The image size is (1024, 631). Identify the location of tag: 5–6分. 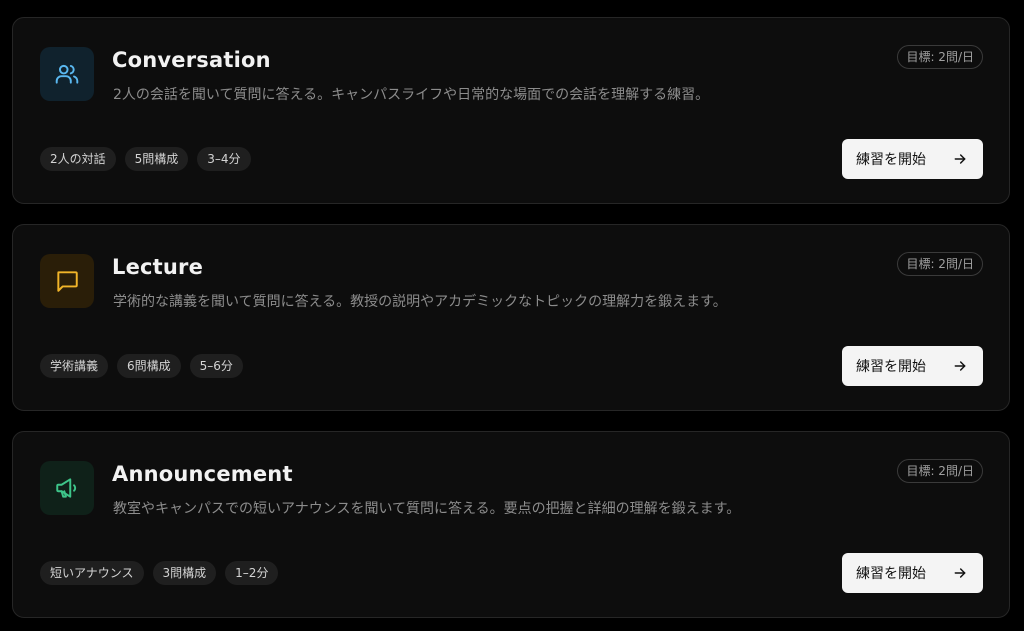
(216, 366).